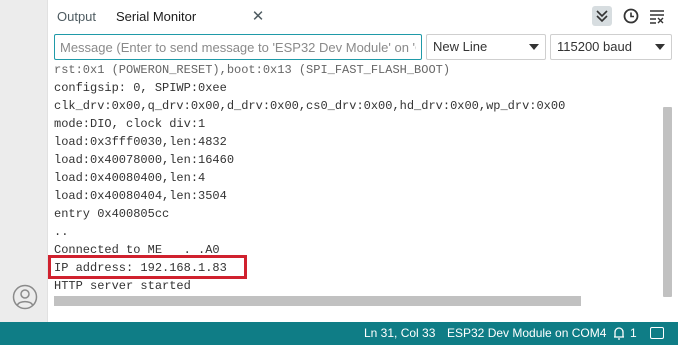 This screenshot has height=345, width=678. What do you see at coordinates (594, 46) in the screenshot?
I see `baud-rate-value: 115200 baud` at bounding box center [594, 46].